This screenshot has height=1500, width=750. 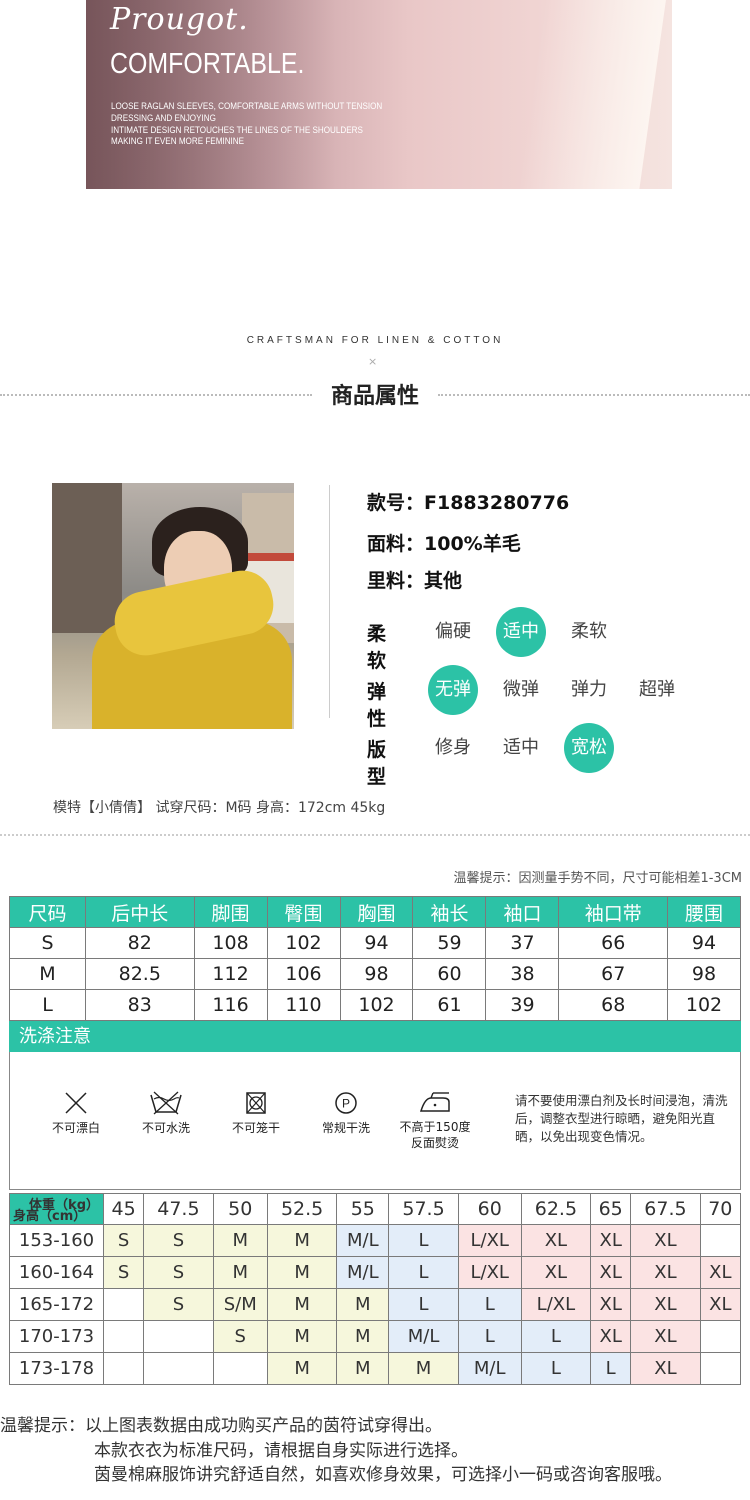 I want to click on recommended-size: S/M, so click(x=240, y=1304).